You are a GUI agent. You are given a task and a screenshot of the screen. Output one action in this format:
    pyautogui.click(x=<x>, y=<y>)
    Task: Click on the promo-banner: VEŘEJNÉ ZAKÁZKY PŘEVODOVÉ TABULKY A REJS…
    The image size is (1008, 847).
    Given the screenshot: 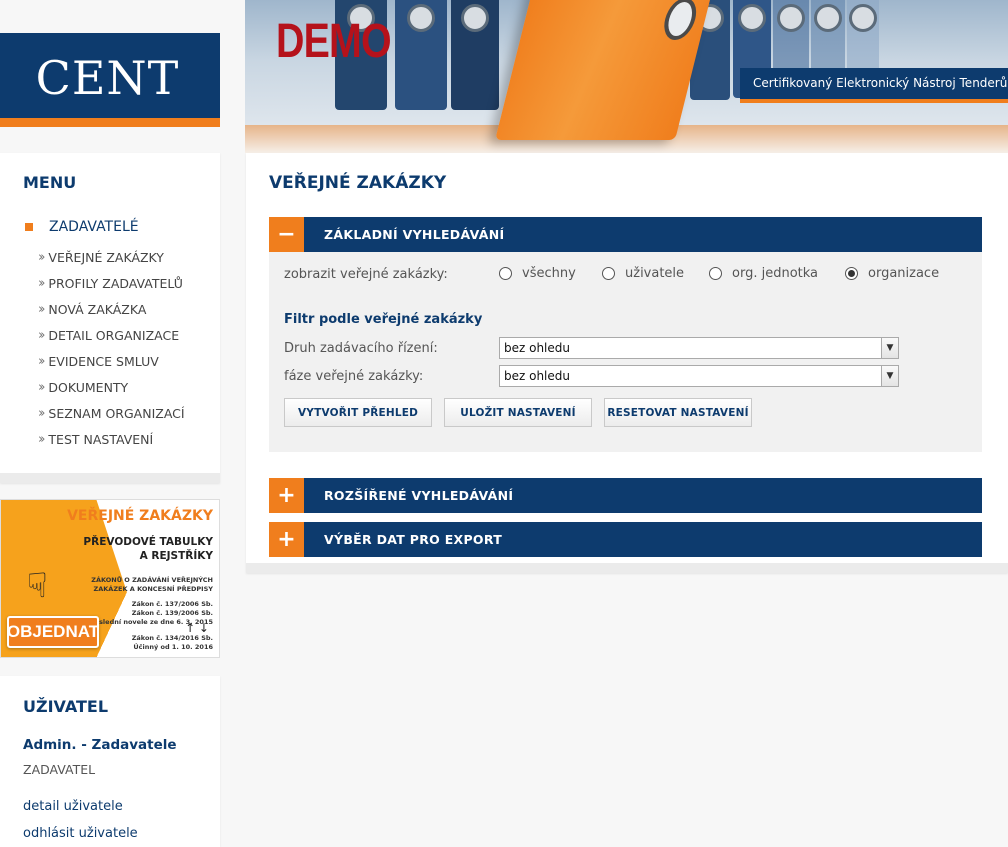 What is the action you would take?
    pyautogui.click(x=110, y=578)
    